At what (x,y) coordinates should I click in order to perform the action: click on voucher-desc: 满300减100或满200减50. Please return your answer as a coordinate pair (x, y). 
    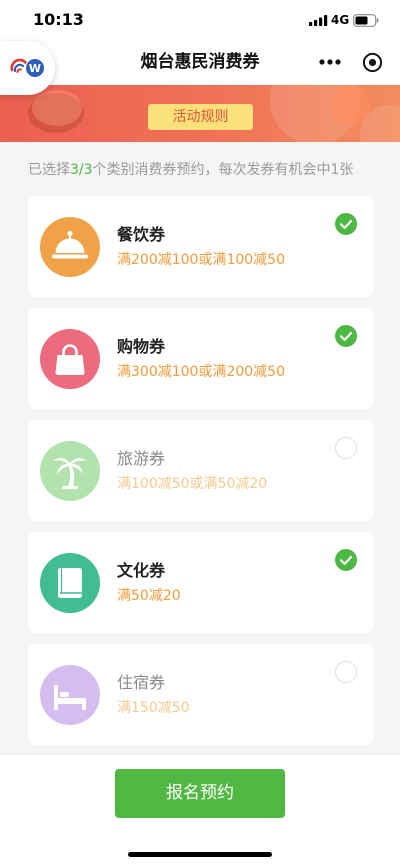
    Looking at the image, I should click on (201, 372).